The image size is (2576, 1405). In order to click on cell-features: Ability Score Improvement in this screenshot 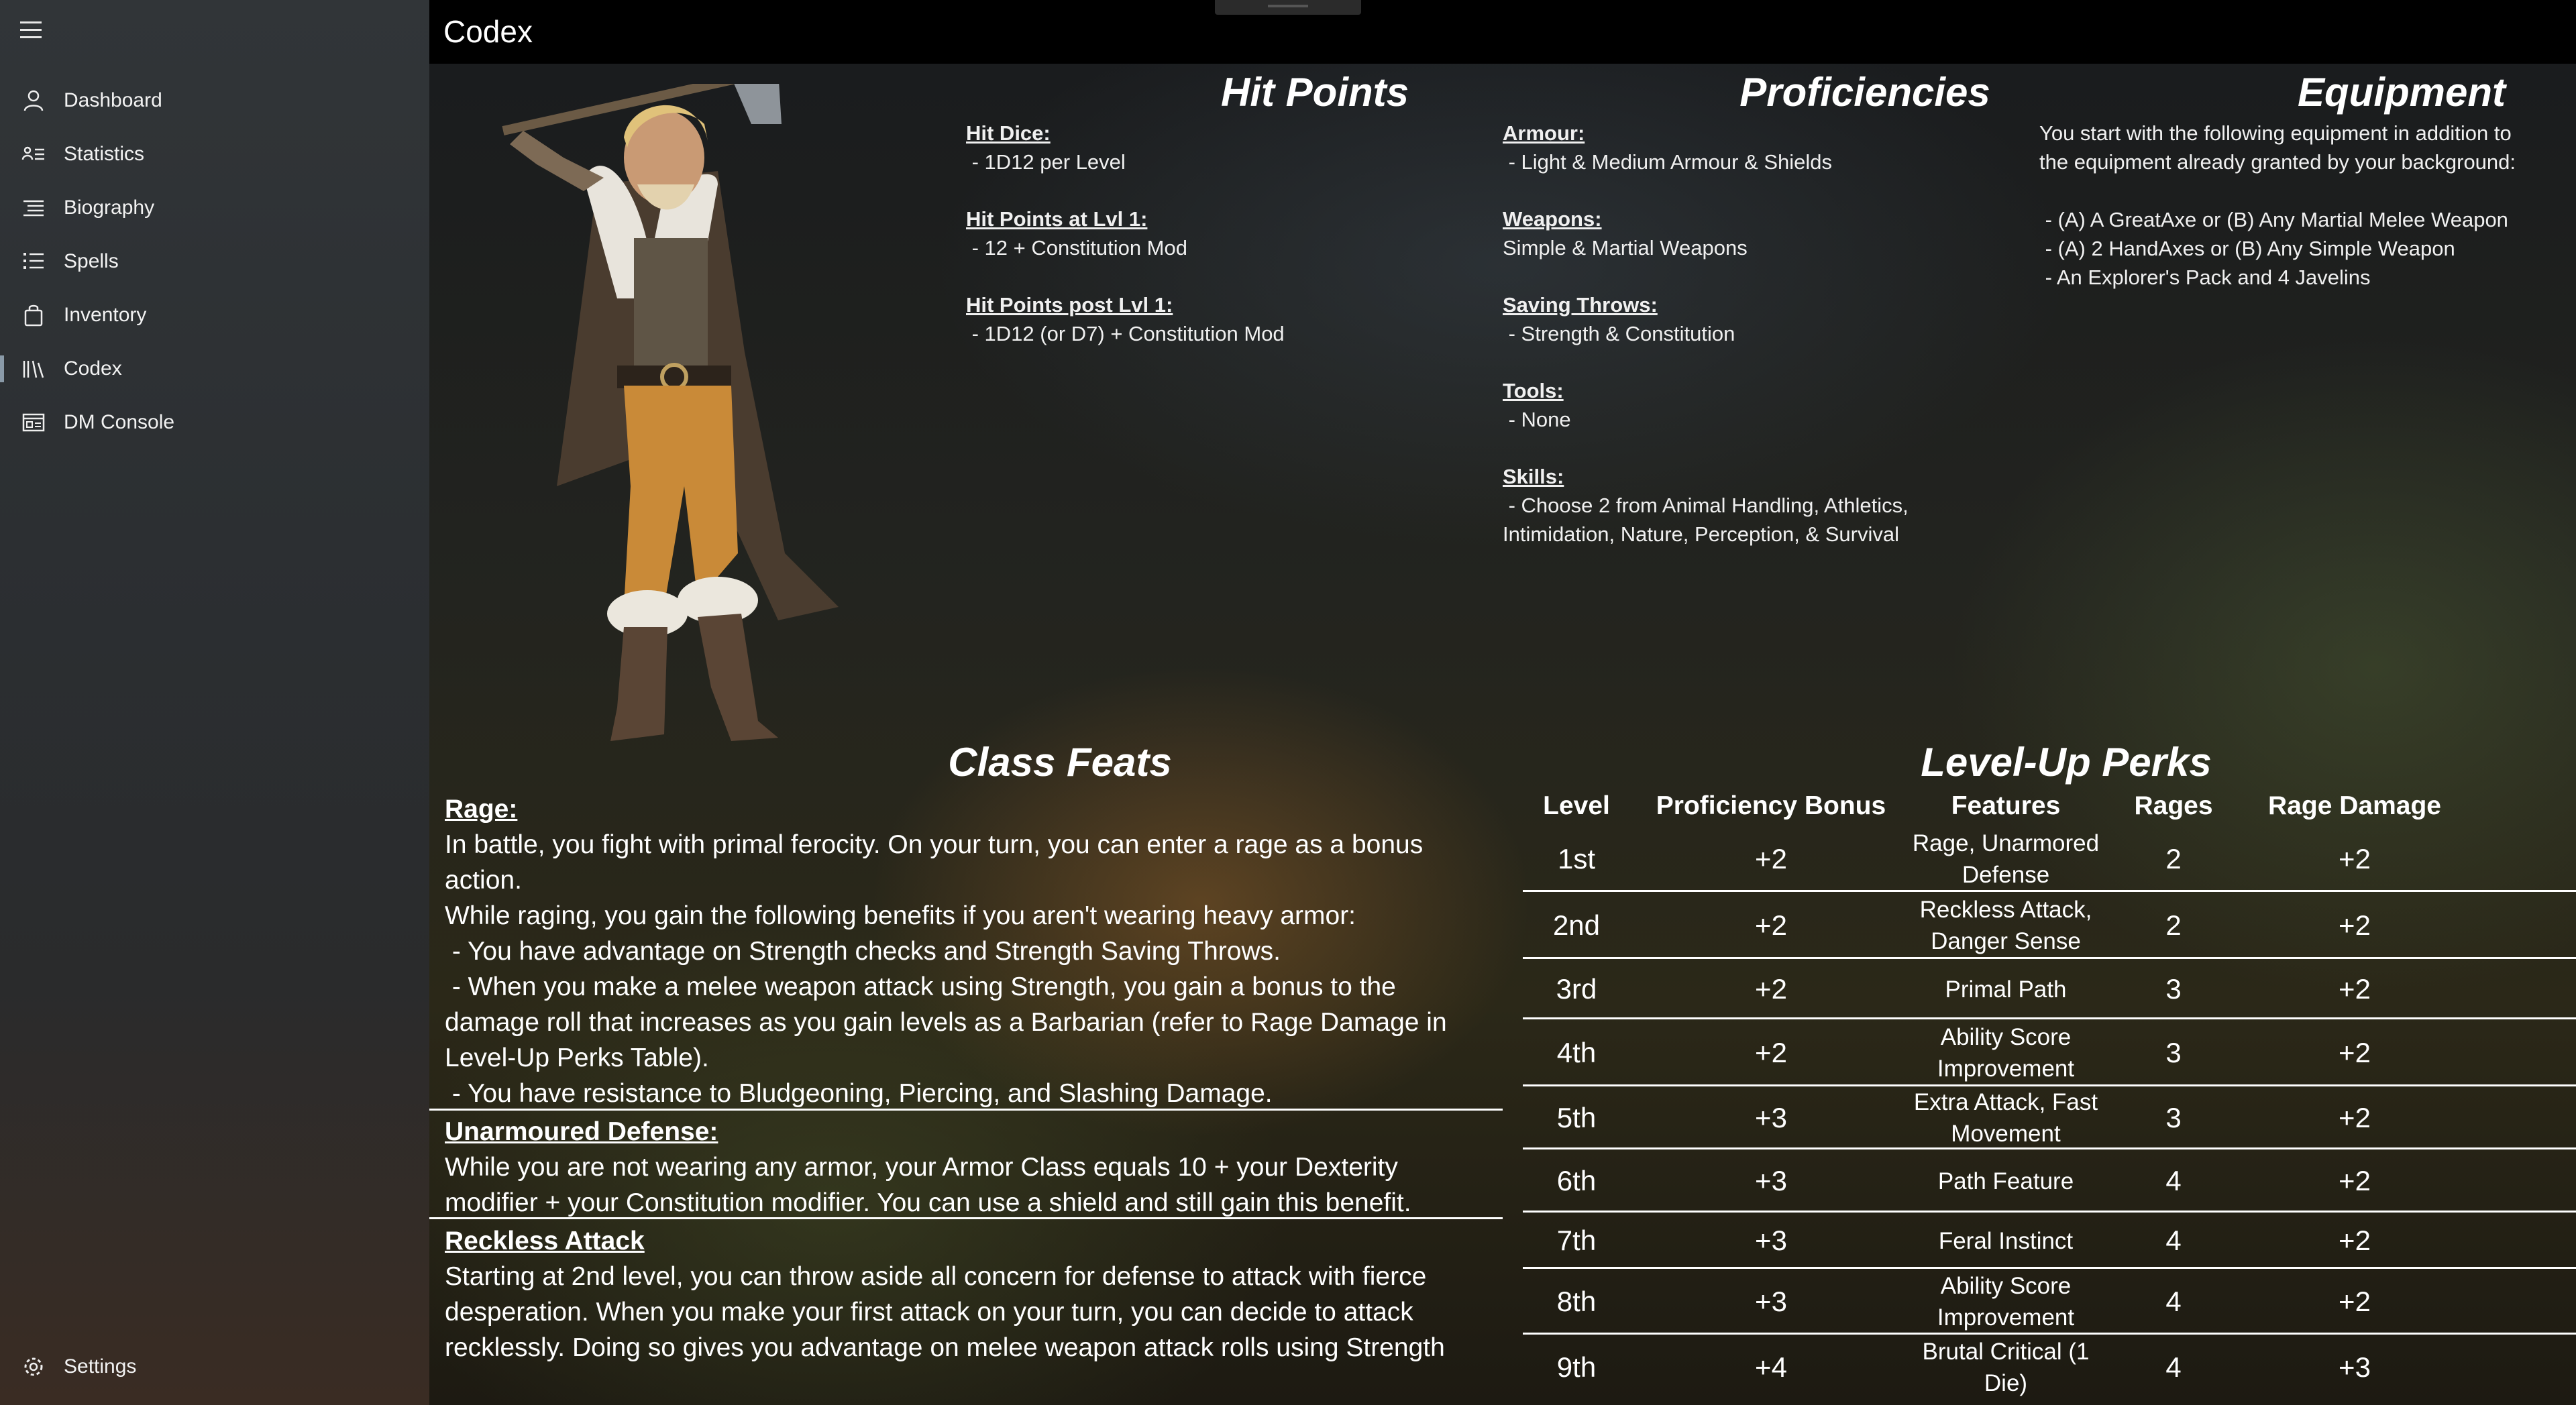, I will do `click(2006, 1053)`.